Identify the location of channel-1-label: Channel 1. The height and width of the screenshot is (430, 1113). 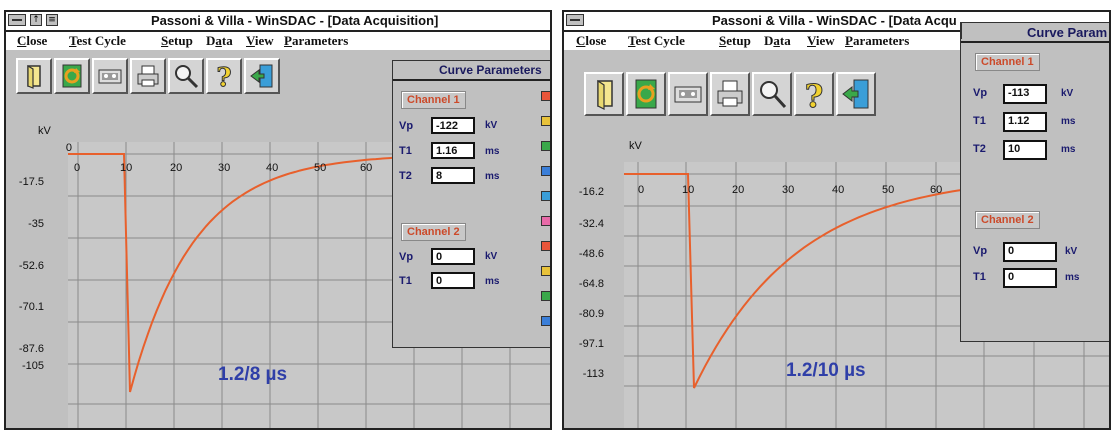
(433, 100).